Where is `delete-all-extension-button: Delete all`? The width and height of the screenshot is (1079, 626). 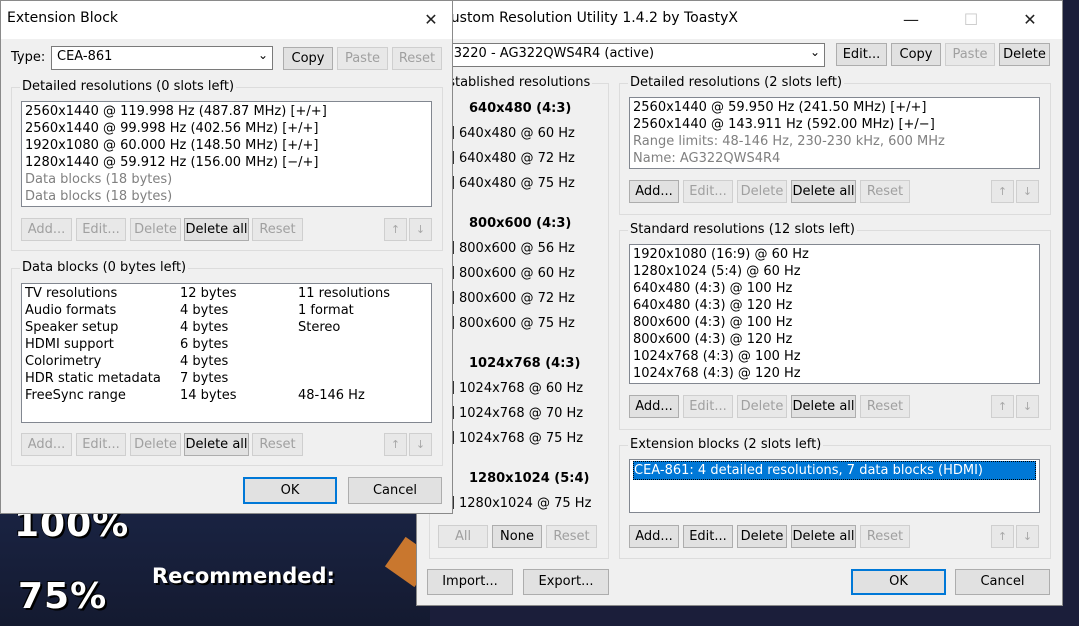 delete-all-extension-button: Delete all is located at coordinates (823, 536).